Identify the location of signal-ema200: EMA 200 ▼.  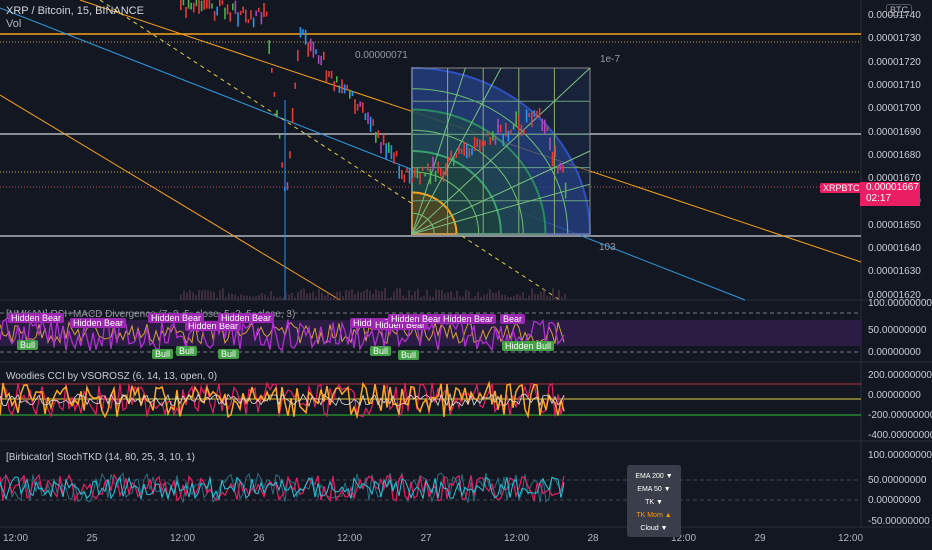
(654, 476).